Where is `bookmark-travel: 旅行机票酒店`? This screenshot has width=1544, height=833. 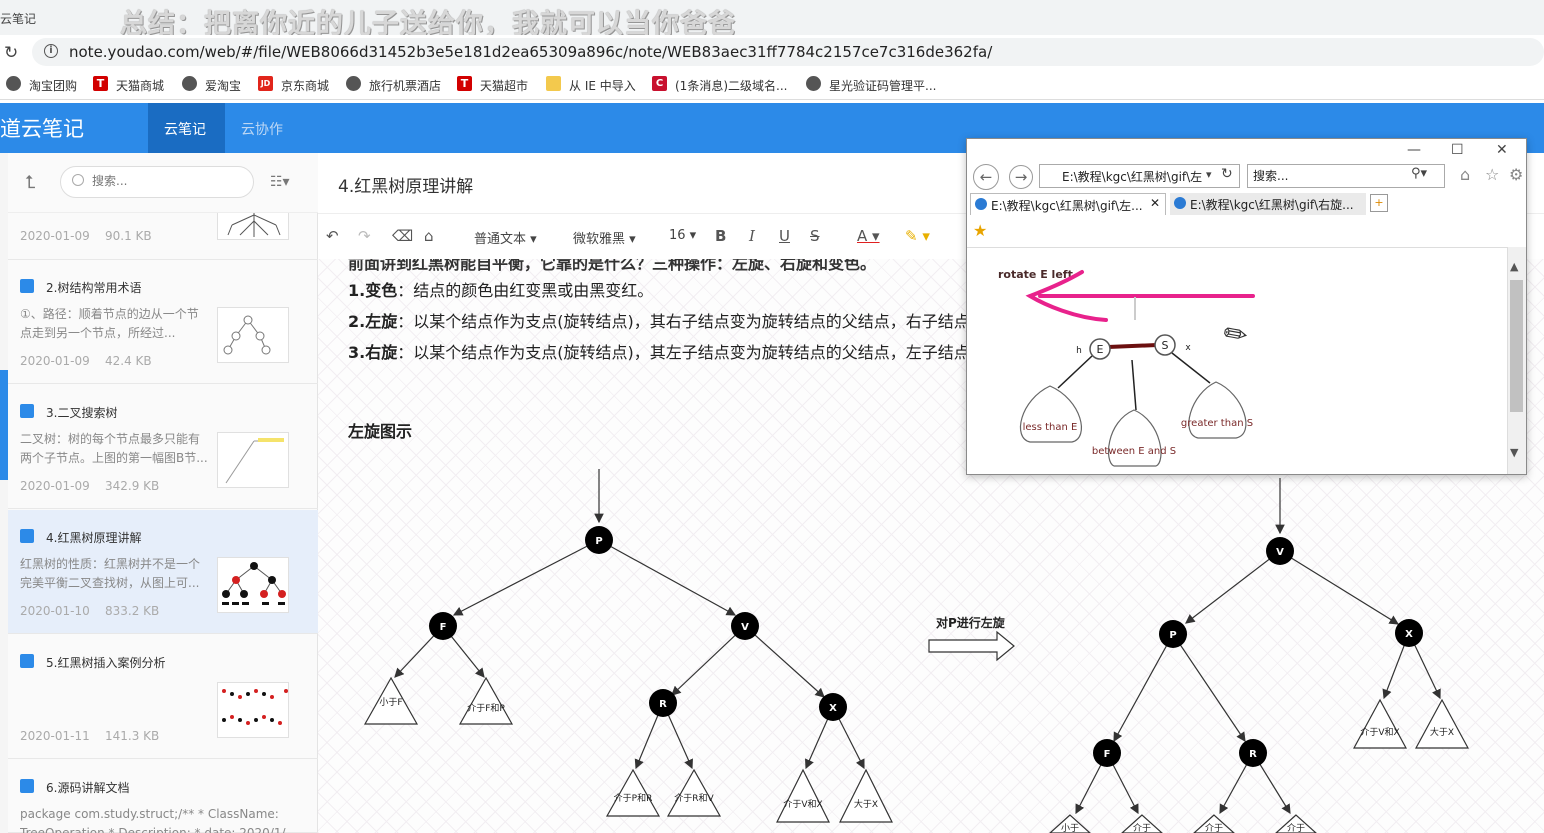 bookmark-travel: 旅行机票酒店 is located at coordinates (405, 85).